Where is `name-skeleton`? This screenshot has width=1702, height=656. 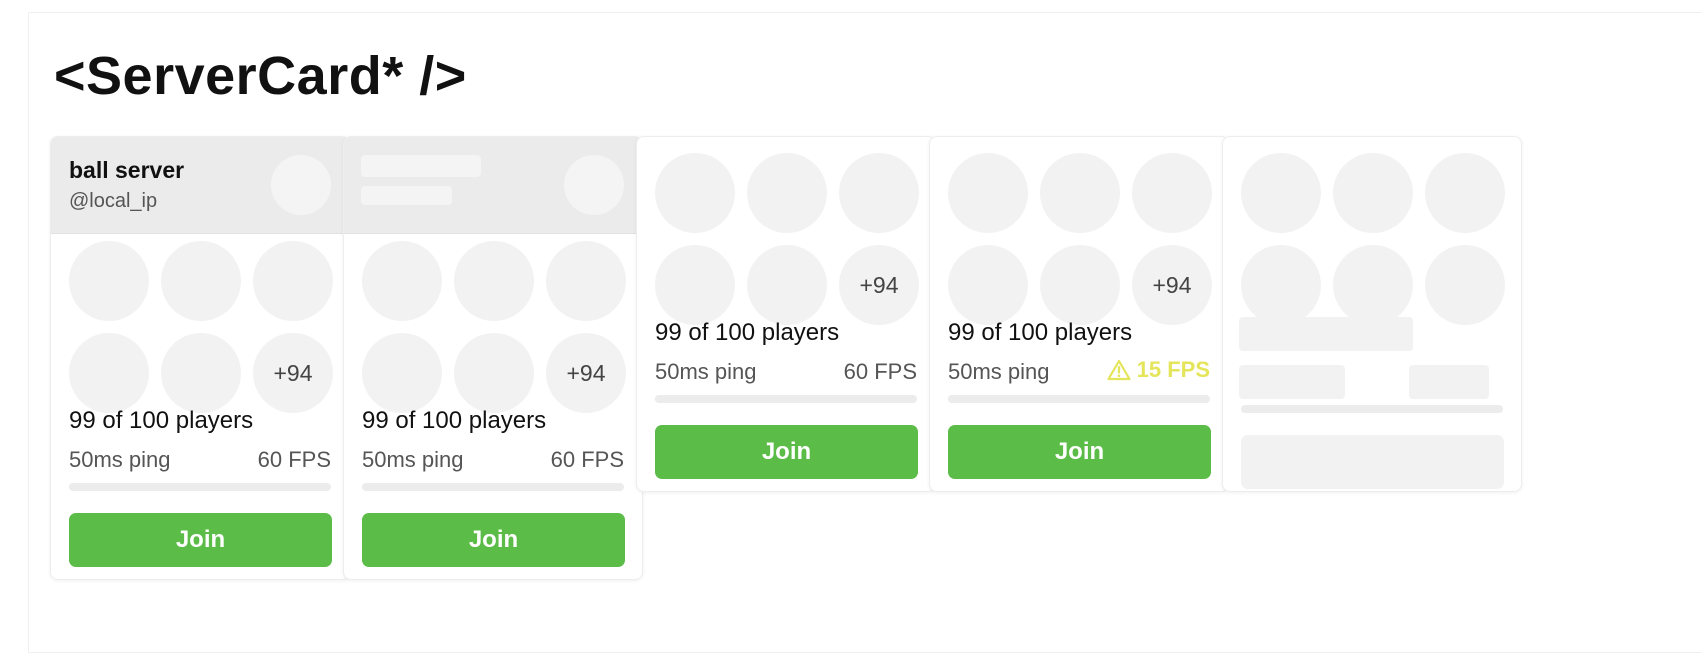
name-skeleton is located at coordinates (421, 166).